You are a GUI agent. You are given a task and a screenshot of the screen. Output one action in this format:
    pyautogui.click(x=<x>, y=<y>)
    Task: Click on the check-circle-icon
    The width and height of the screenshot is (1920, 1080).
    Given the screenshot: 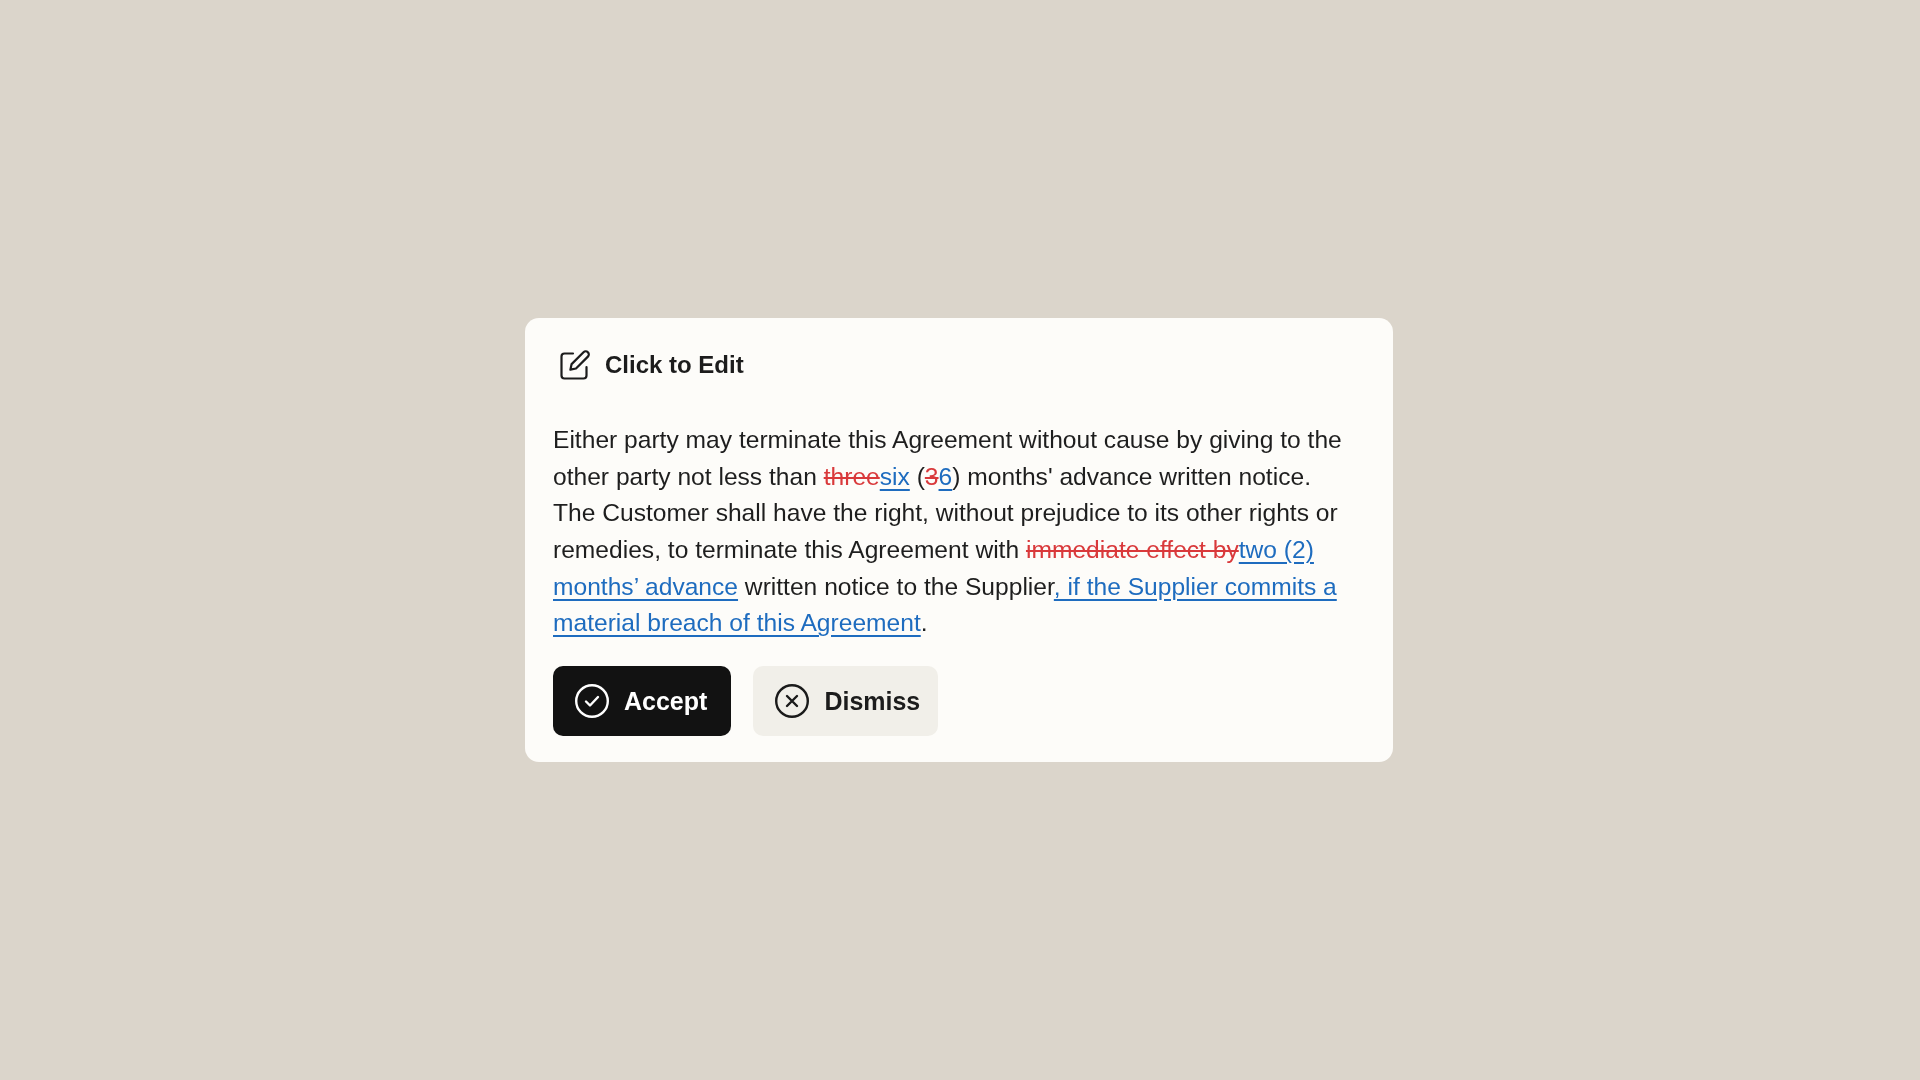 What is the action you would take?
    pyautogui.click(x=592, y=701)
    